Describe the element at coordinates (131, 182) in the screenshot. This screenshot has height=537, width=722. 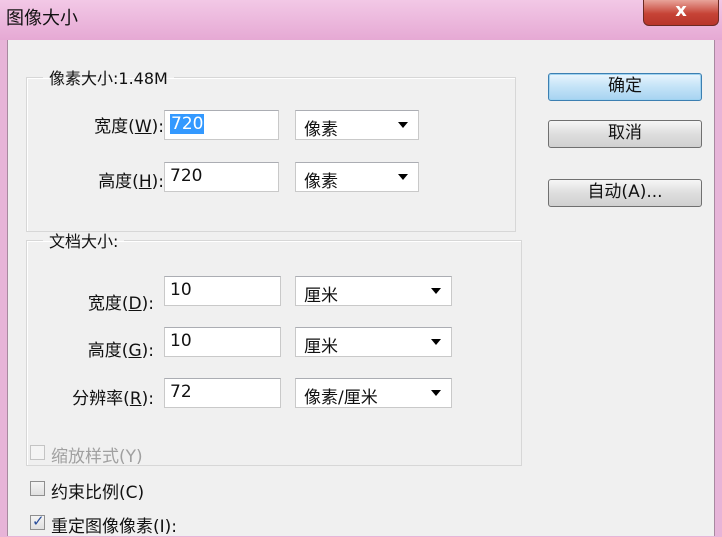
I see `pixel-height-label: 高度(H):` at that location.